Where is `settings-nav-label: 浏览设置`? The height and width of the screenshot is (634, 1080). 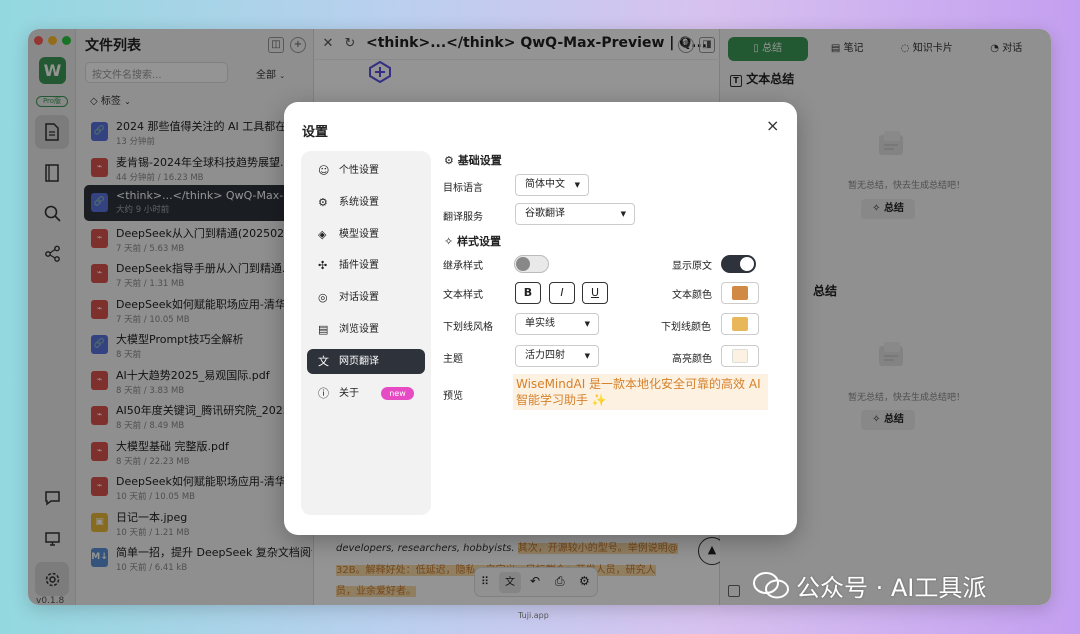 settings-nav-label: 浏览设置 is located at coordinates (359, 329).